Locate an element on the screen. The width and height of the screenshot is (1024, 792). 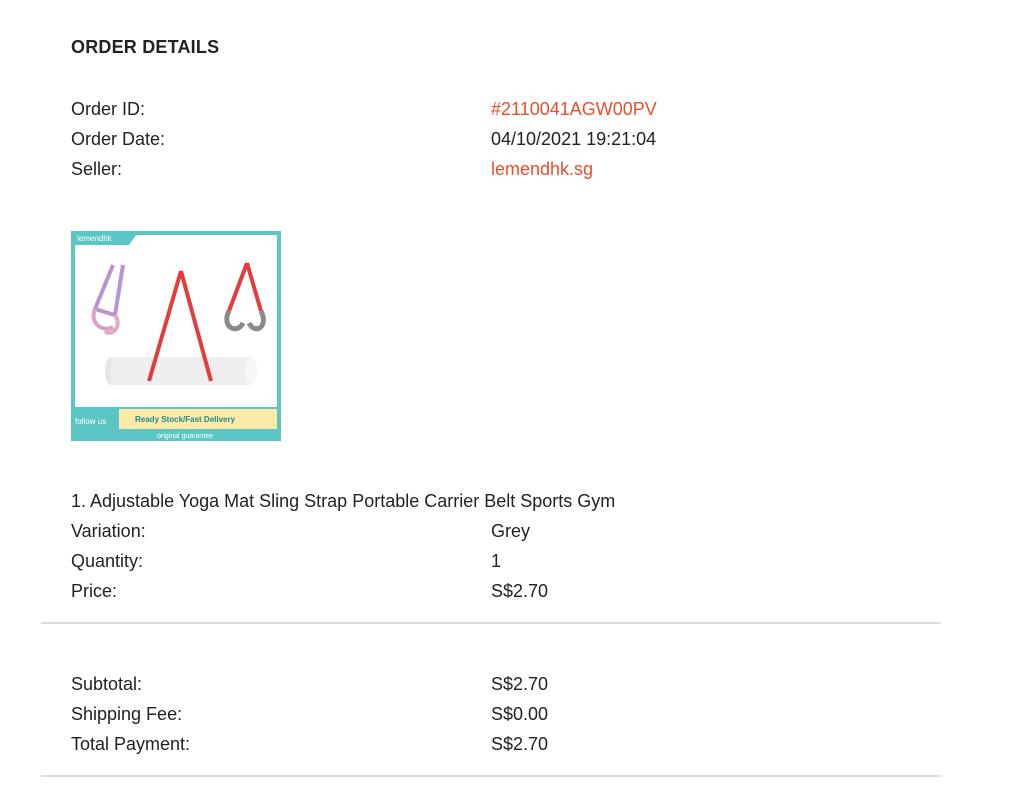
order-details-title: ORDER DETAILS is located at coordinates (145, 47).